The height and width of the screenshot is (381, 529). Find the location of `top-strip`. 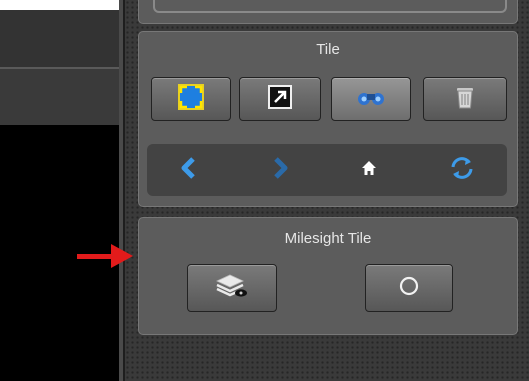

top-strip is located at coordinates (61, 5).